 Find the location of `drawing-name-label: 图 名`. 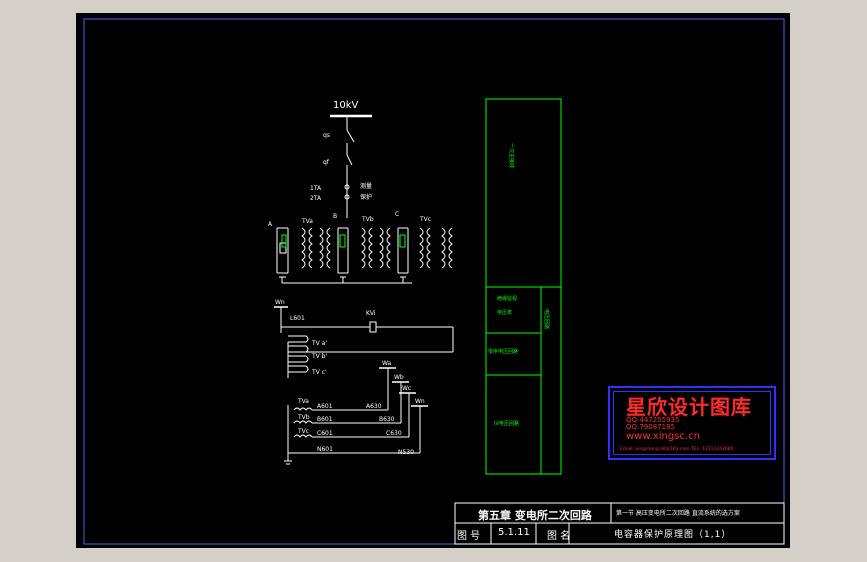

drawing-name-label: 图 名 is located at coordinates (559, 536).